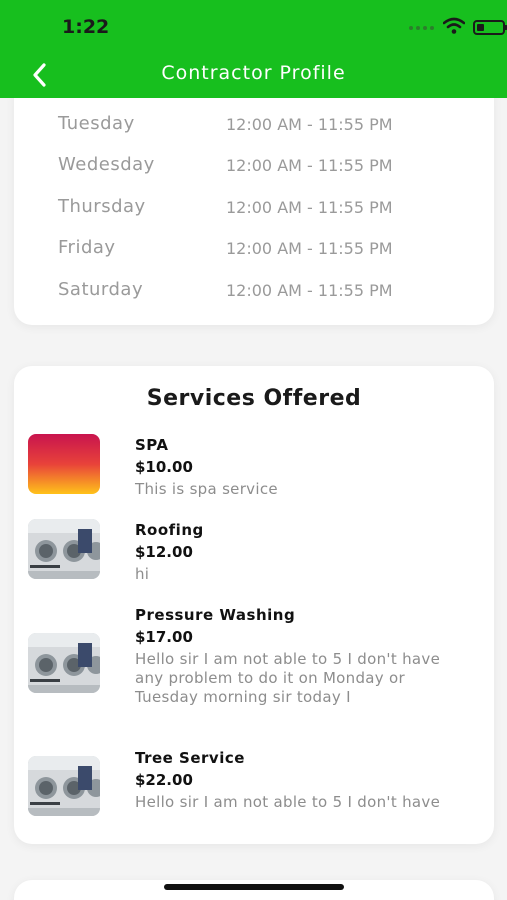 The image size is (507, 900). What do you see at coordinates (253, 49) in the screenshot?
I see `header-content: 1:22 Contractor Profile` at bounding box center [253, 49].